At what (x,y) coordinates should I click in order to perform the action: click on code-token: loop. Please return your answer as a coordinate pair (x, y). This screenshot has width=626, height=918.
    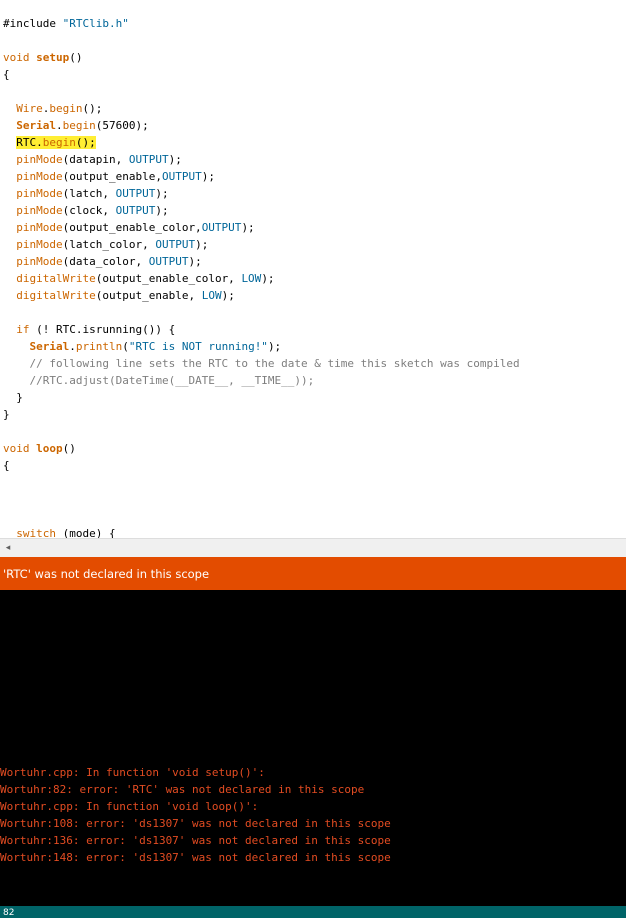
    Looking at the image, I should click on (49, 448).